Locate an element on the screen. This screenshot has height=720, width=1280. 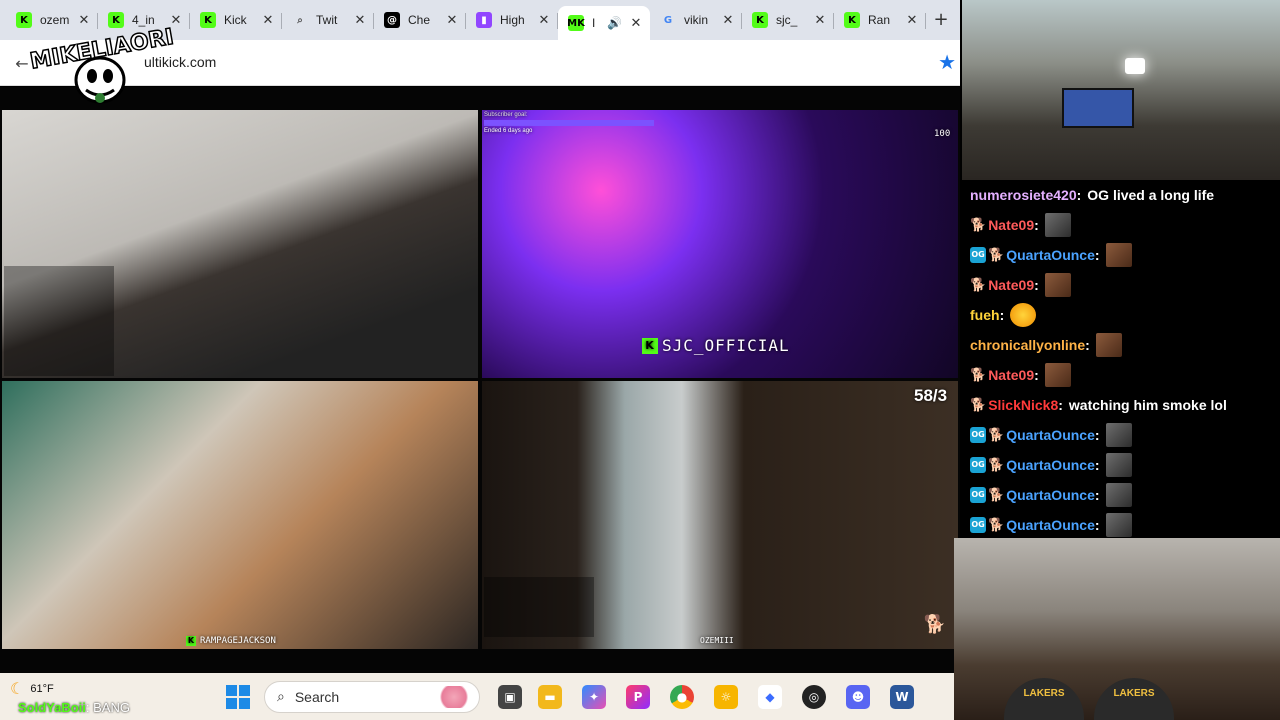
browser-tab: Gvikin ✕ is located at coordinates (696, 20).